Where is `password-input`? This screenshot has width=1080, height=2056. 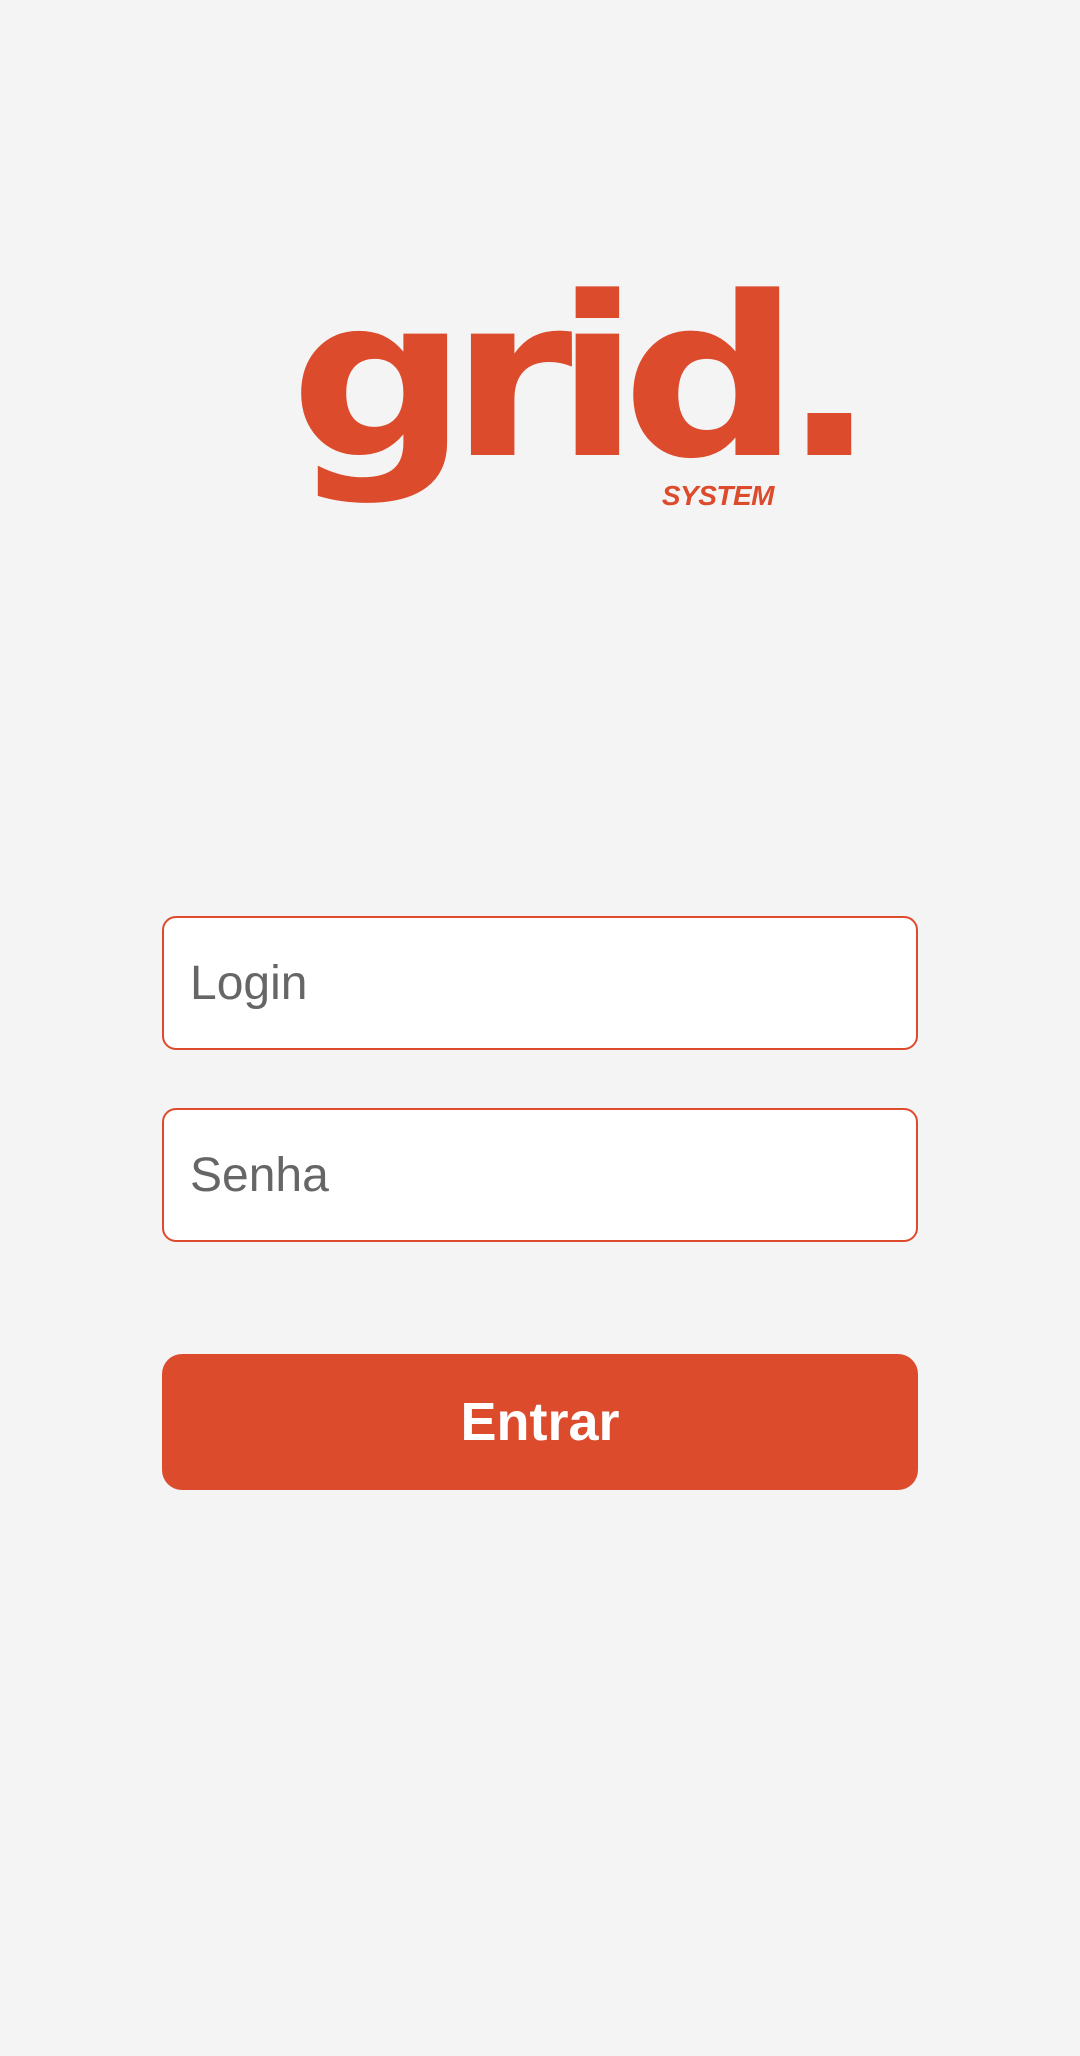
password-input is located at coordinates (540, 1175).